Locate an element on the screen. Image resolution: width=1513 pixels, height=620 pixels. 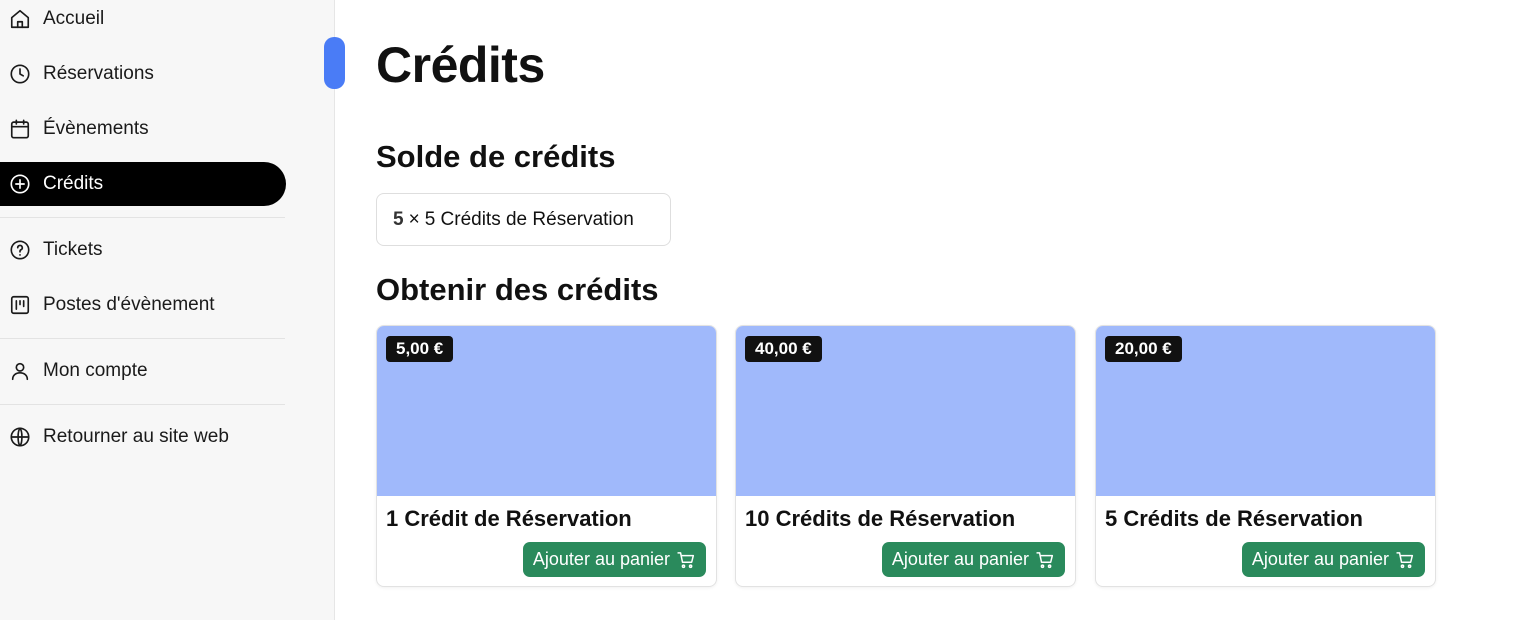
obtain-section-title: Obtenir des crédits is located at coordinates (517, 289).